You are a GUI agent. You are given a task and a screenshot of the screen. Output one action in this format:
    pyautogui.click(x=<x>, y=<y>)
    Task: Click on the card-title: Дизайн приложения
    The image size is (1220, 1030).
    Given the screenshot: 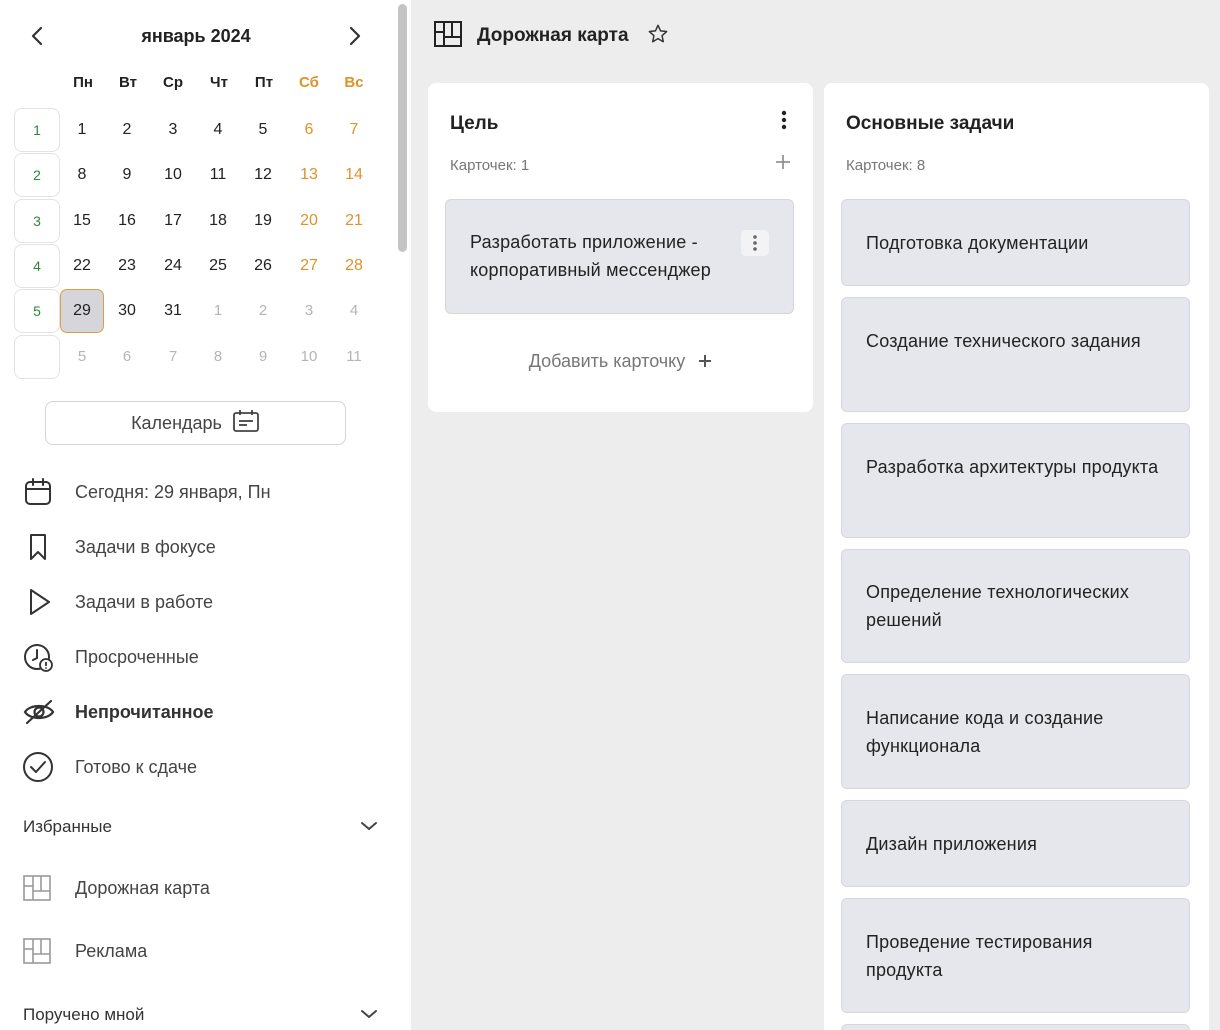 What is the action you would take?
    pyautogui.click(x=952, y=844)
    